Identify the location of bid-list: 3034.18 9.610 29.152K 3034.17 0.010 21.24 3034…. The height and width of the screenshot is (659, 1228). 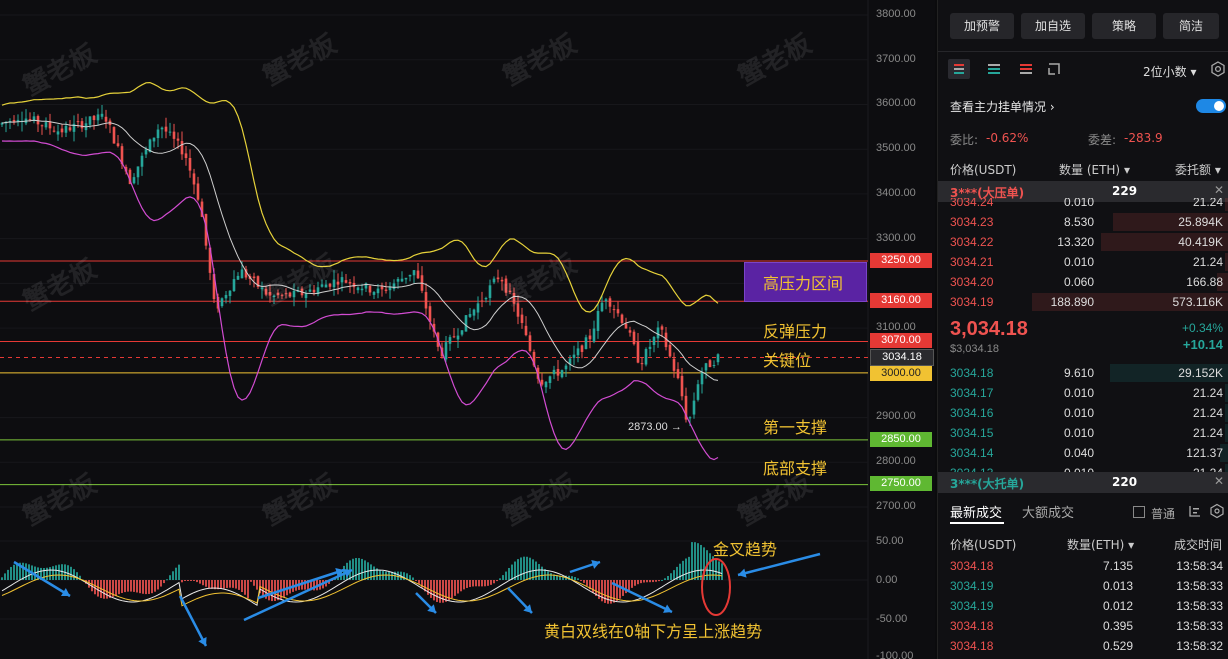
(1083, 418).